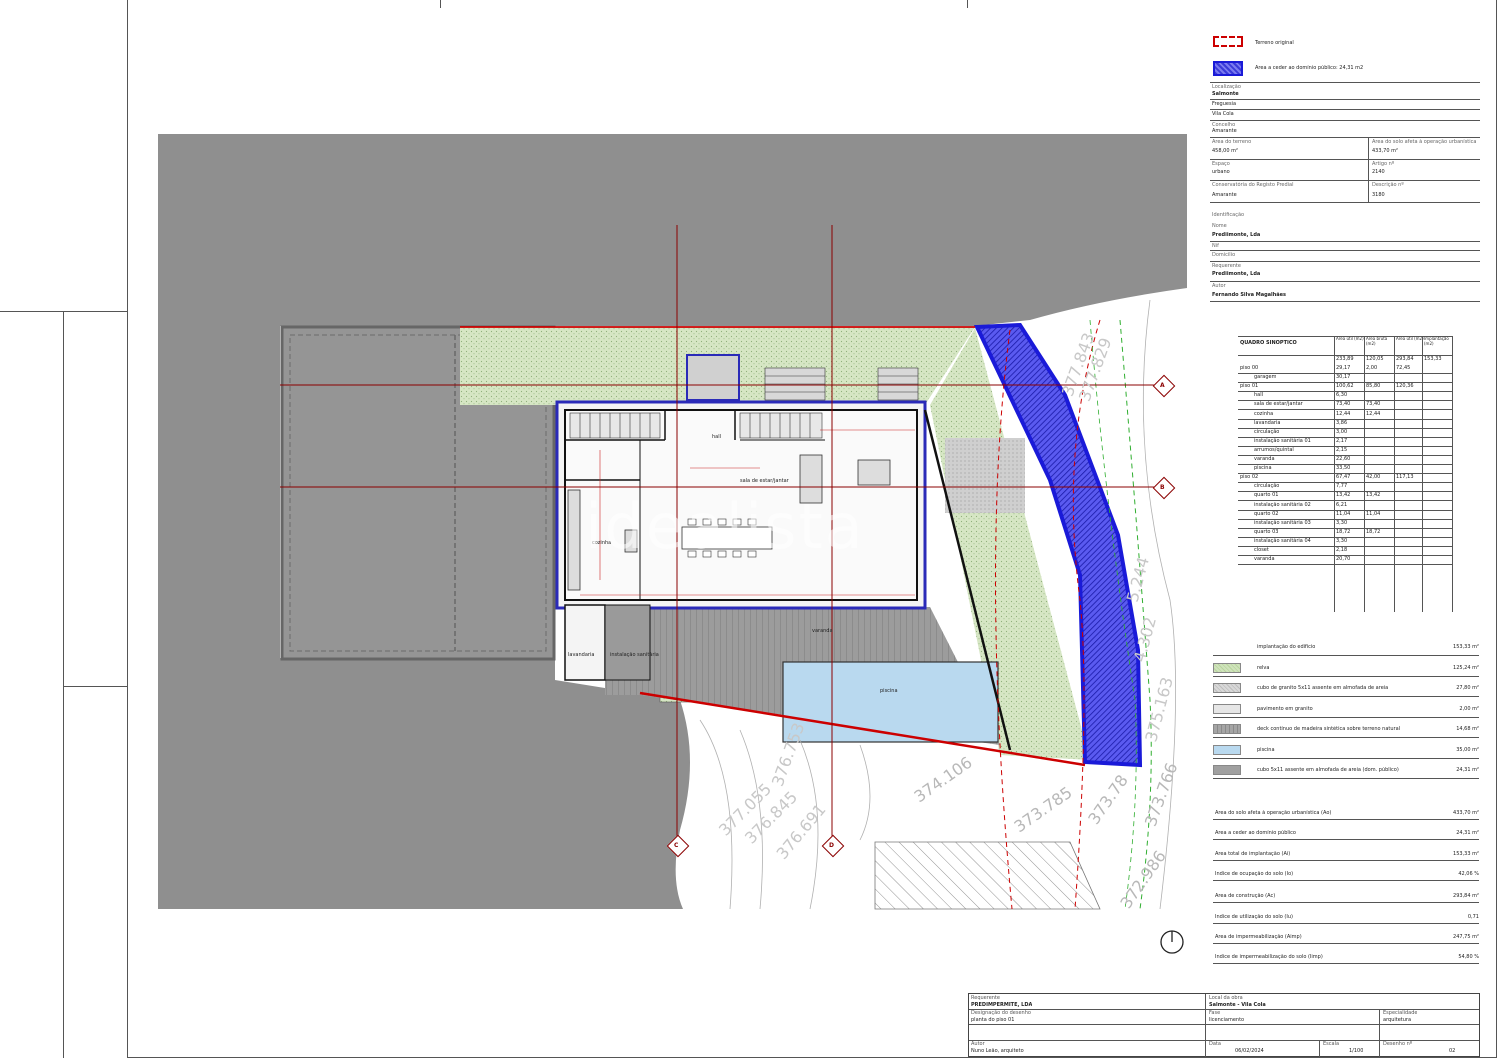 The image size is (1500, 1060). I want to click on quadro-row-label: hall, so click(1259, 395).